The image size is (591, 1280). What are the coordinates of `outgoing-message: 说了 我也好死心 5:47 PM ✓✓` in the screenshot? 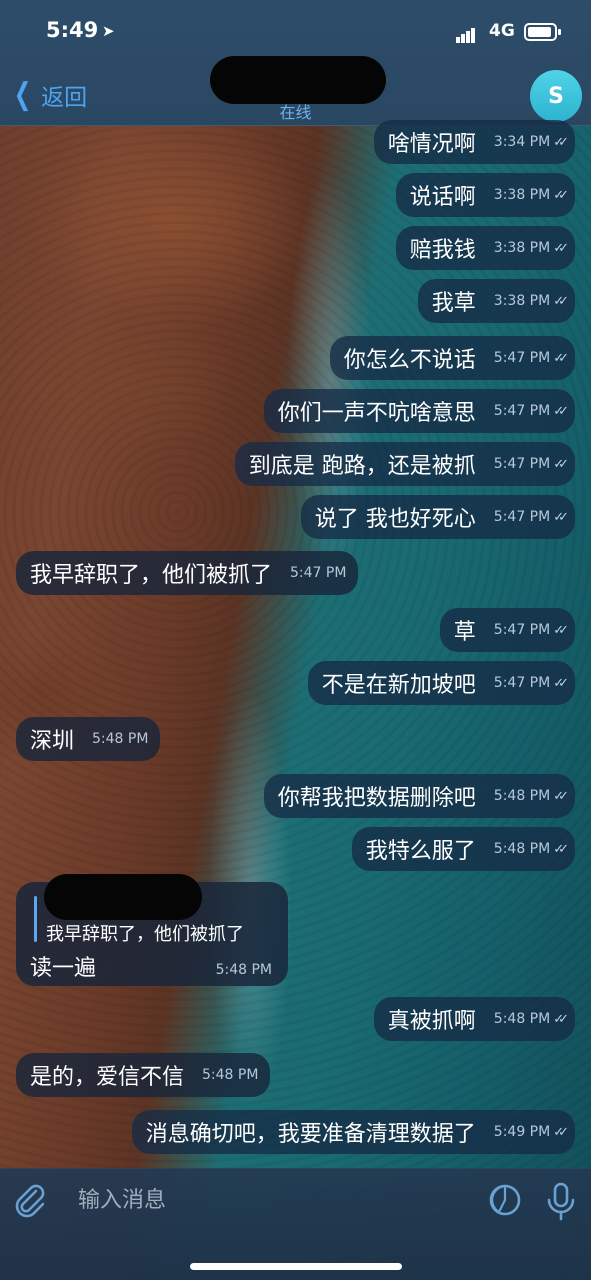 It's located at (437, 517).